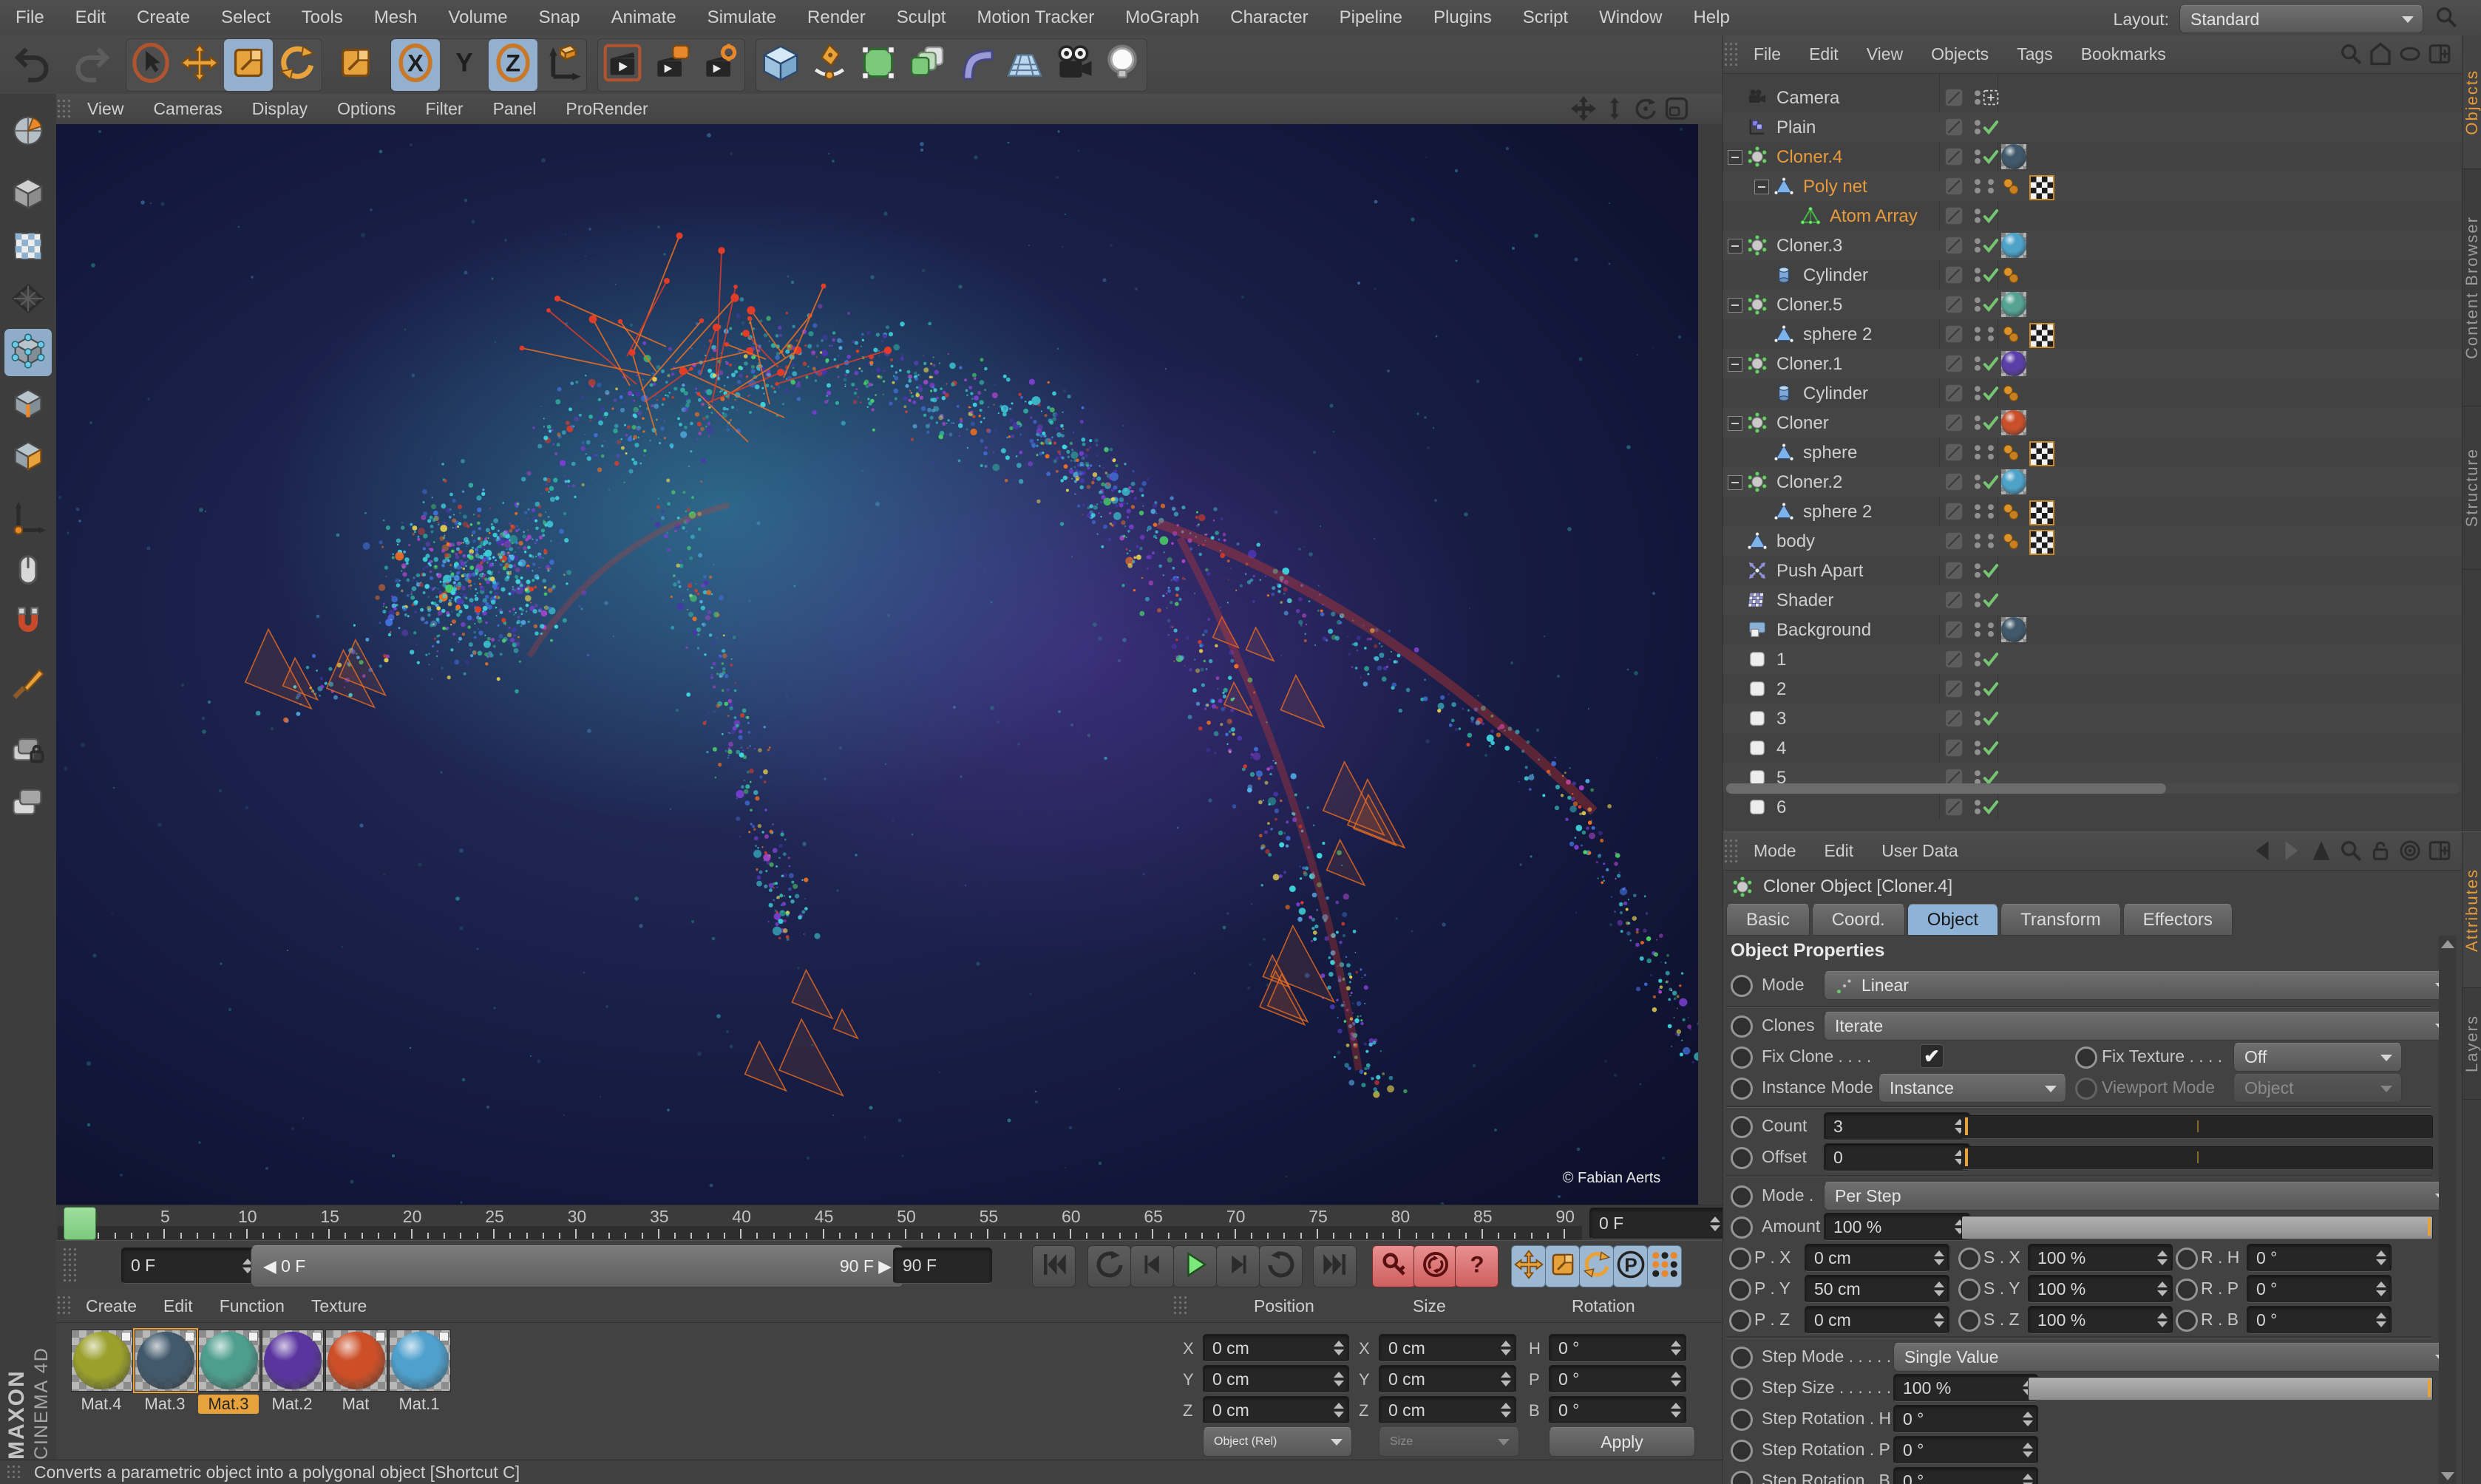  I want to click on record-button, so click(1394, 1266).